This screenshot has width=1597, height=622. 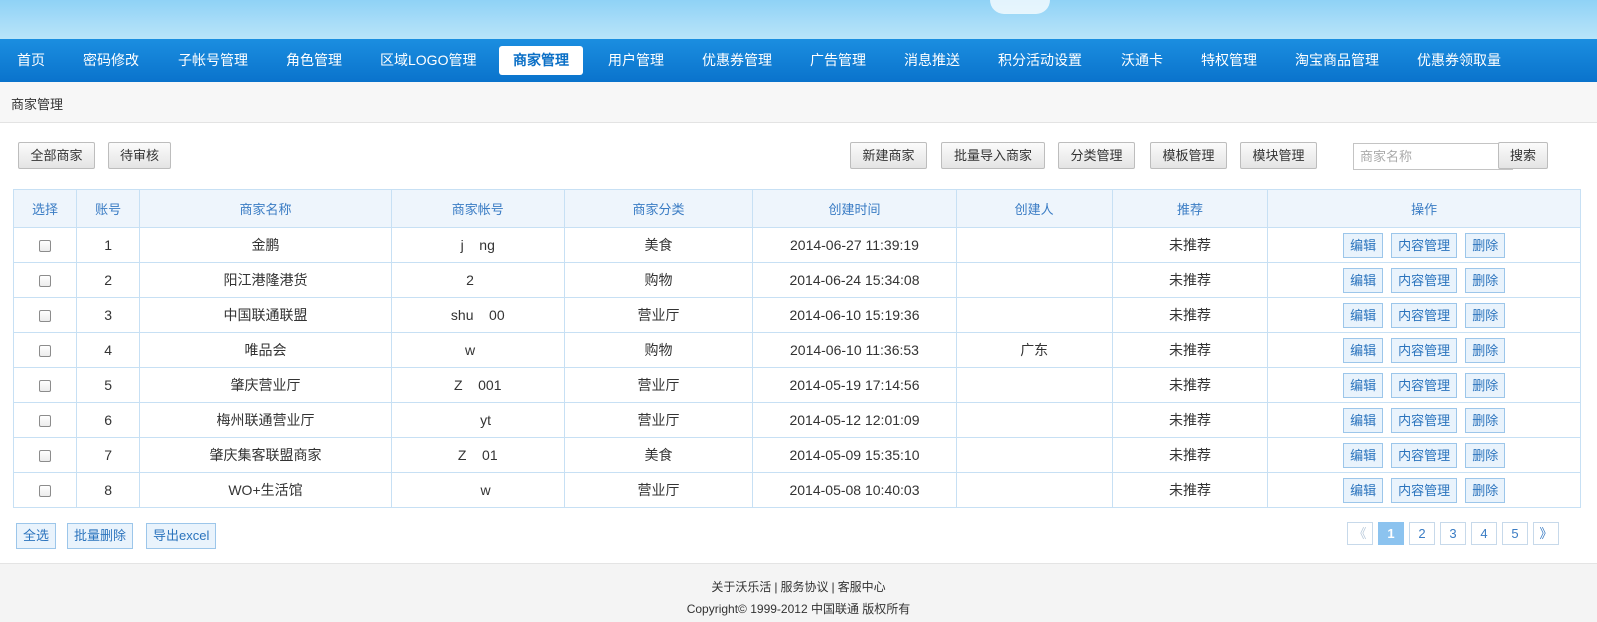 I want to click on row-select-cell, so click(x=45, y=315).